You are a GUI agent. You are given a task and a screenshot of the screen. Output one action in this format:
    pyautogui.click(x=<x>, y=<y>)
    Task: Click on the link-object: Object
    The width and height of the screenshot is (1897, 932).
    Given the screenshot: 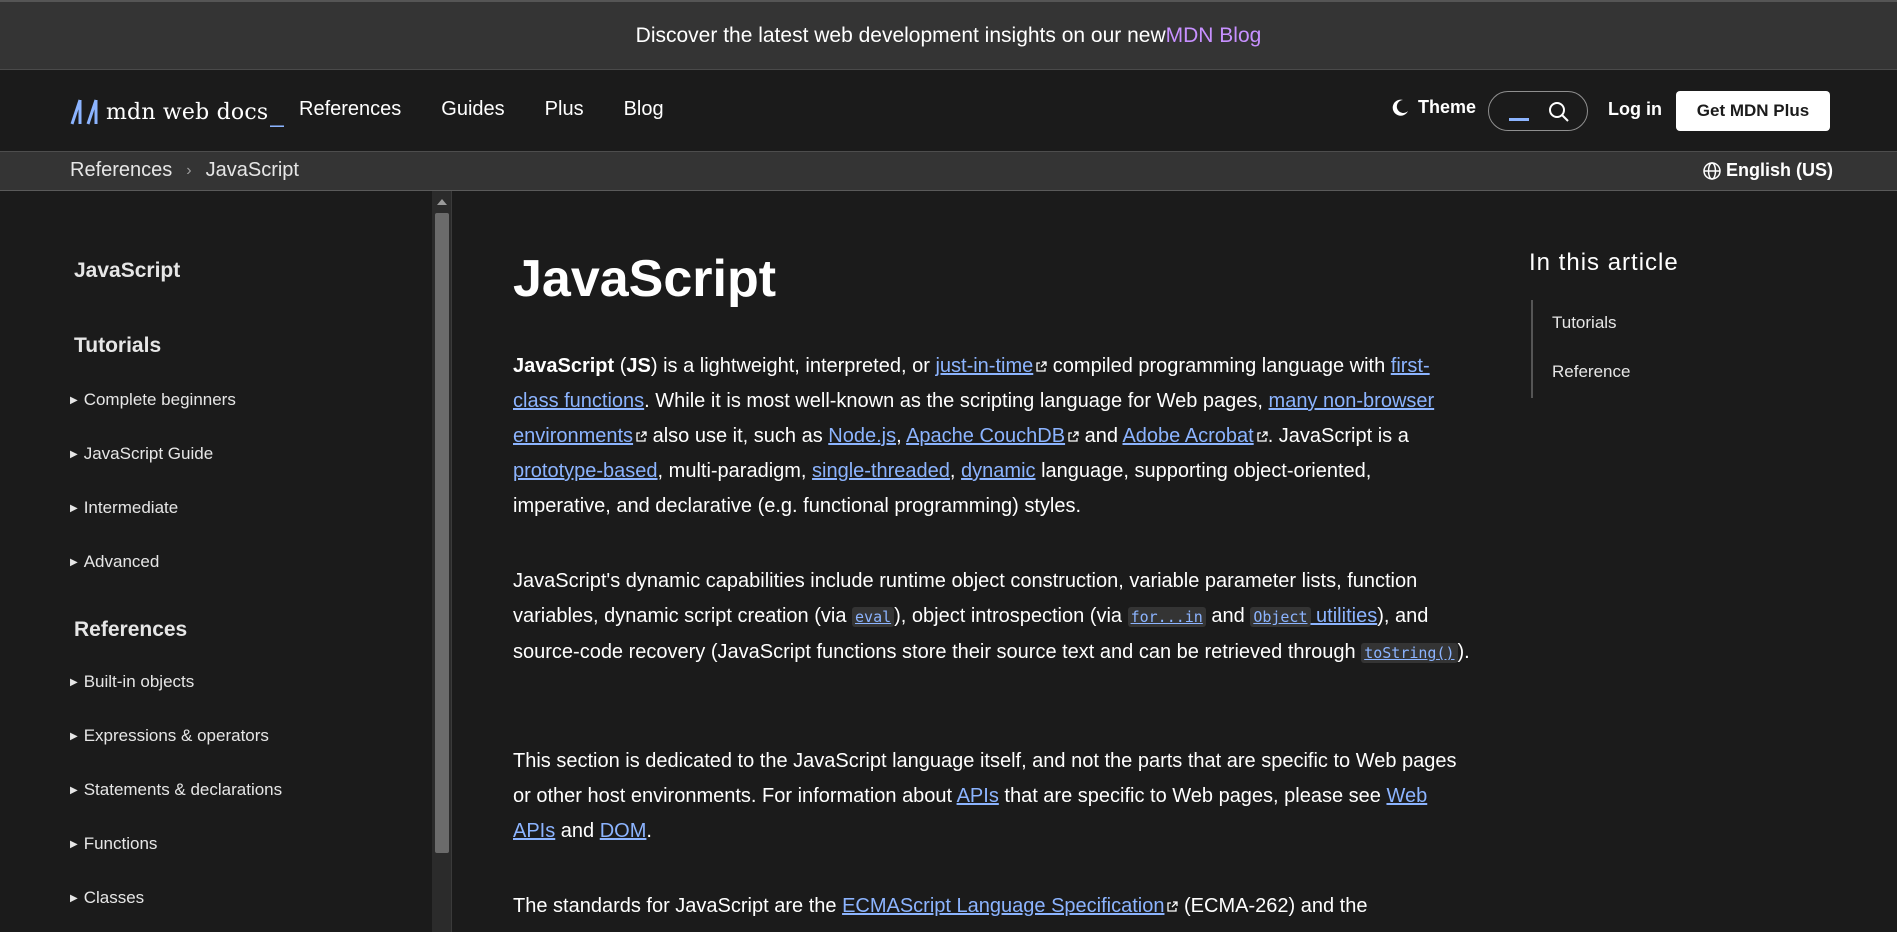 What is the action you would take?
    pyautogui.click(x=1280, y=617)
    